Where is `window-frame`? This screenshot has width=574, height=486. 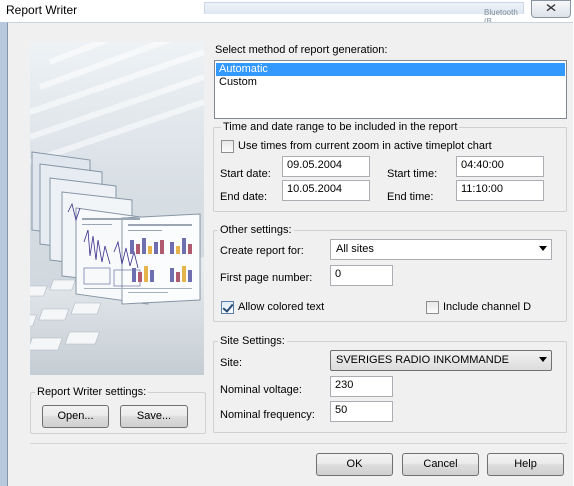 window-frame is located at coordinates (3, 254).